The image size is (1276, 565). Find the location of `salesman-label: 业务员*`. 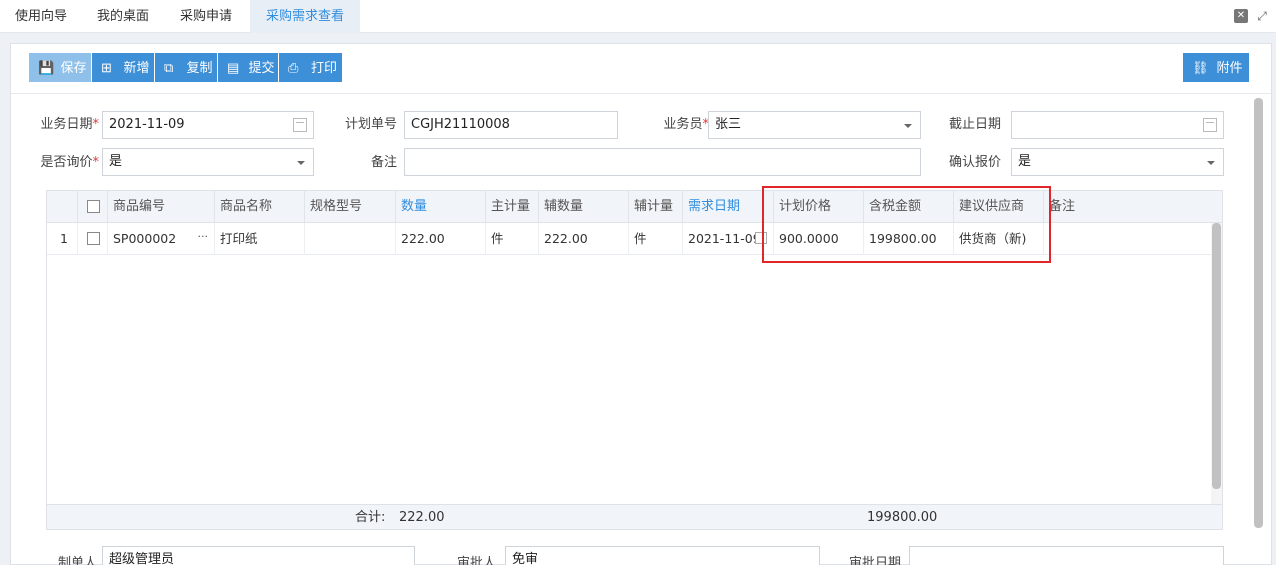

salesman-label: 业务员* is located at coordinates (686, 124).